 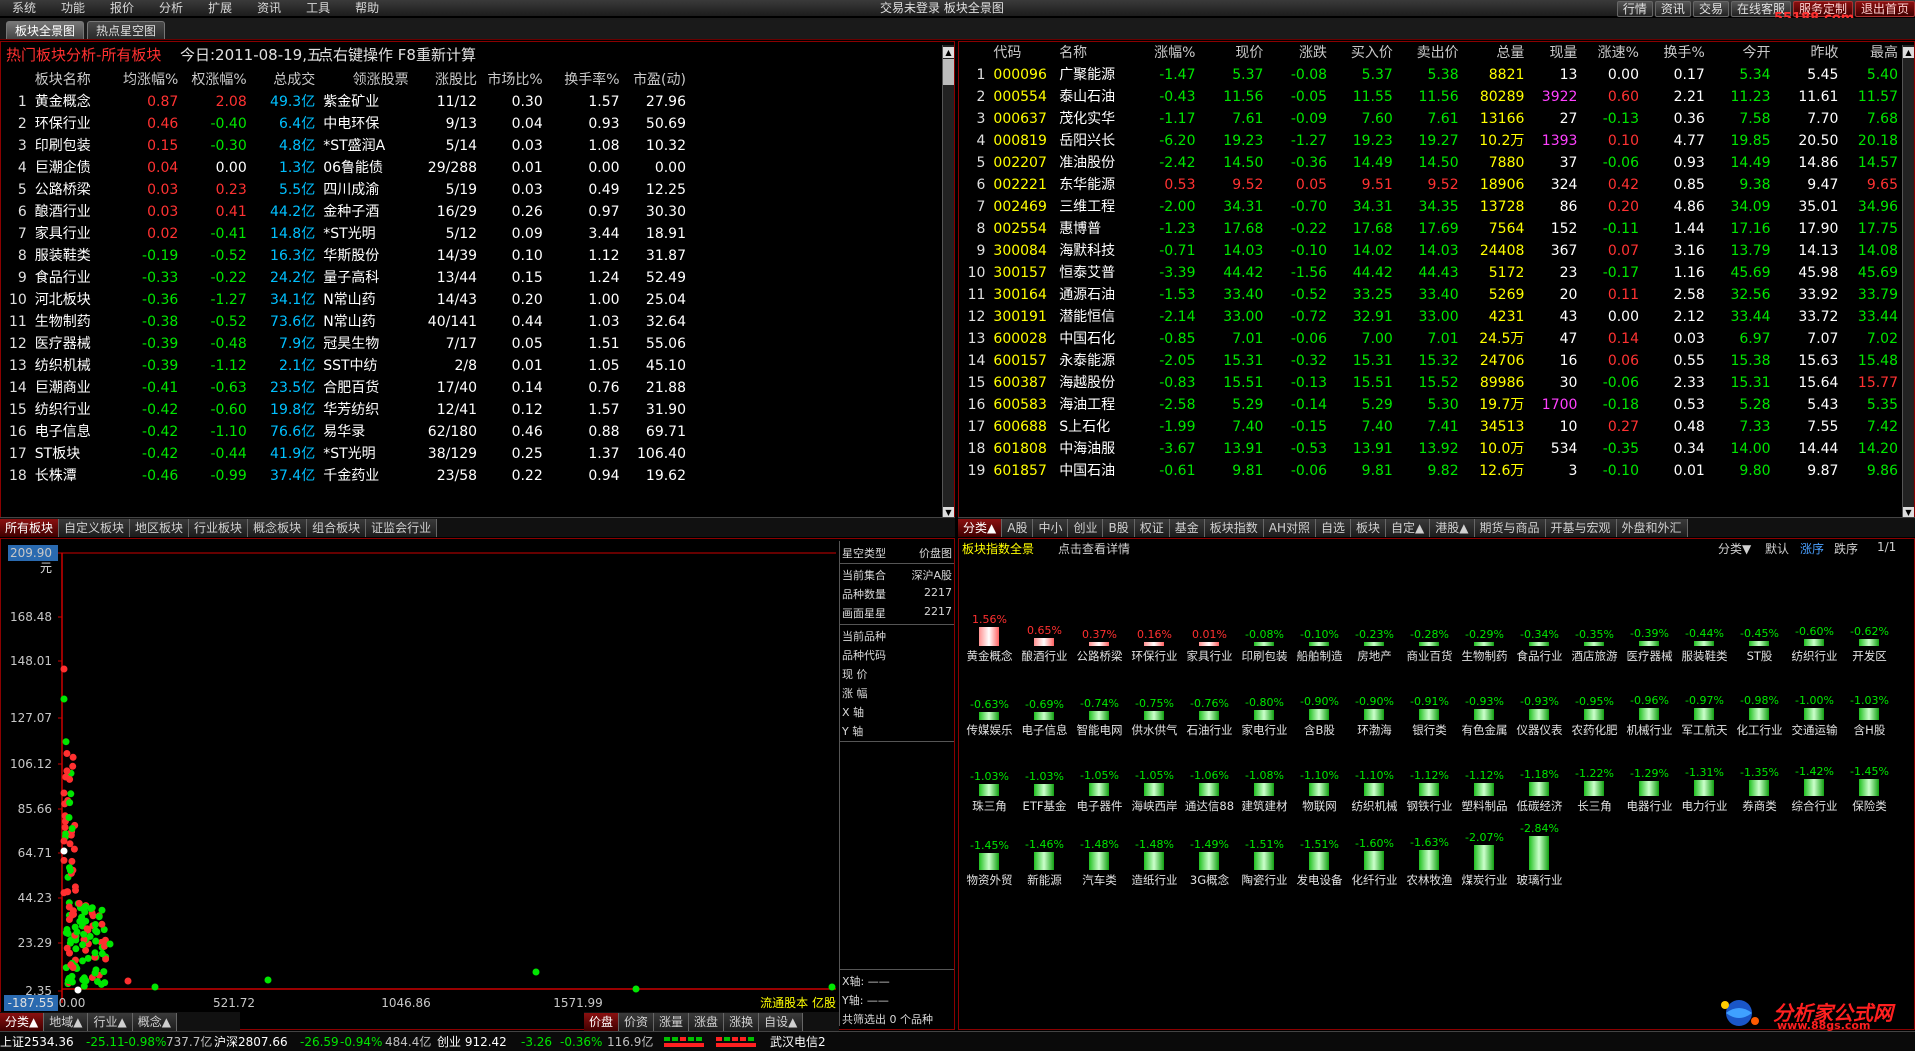 I want to click on column-header: 现价, so click(x=1233, y=53).